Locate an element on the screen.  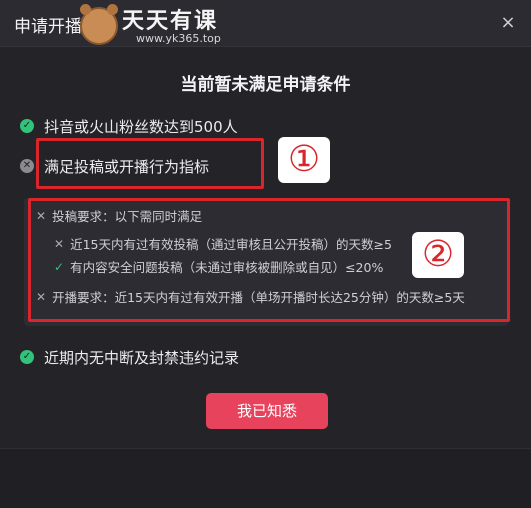
watermark-logo: 天天有课 www.yk365.top is located at coordinates (180, 25).